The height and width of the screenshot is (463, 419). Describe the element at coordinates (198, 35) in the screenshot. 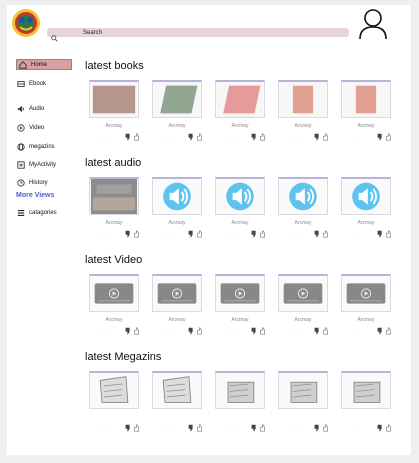

I see `search-bar: Search` at that location.